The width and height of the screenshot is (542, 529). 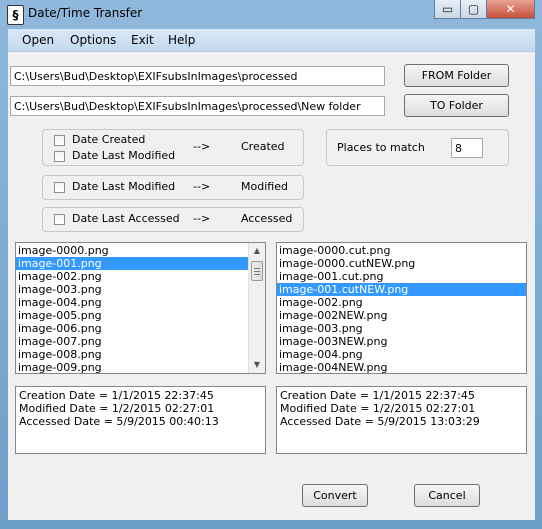 I want to click on list-item: image-004NEW.png, so click(x=401, y=367).